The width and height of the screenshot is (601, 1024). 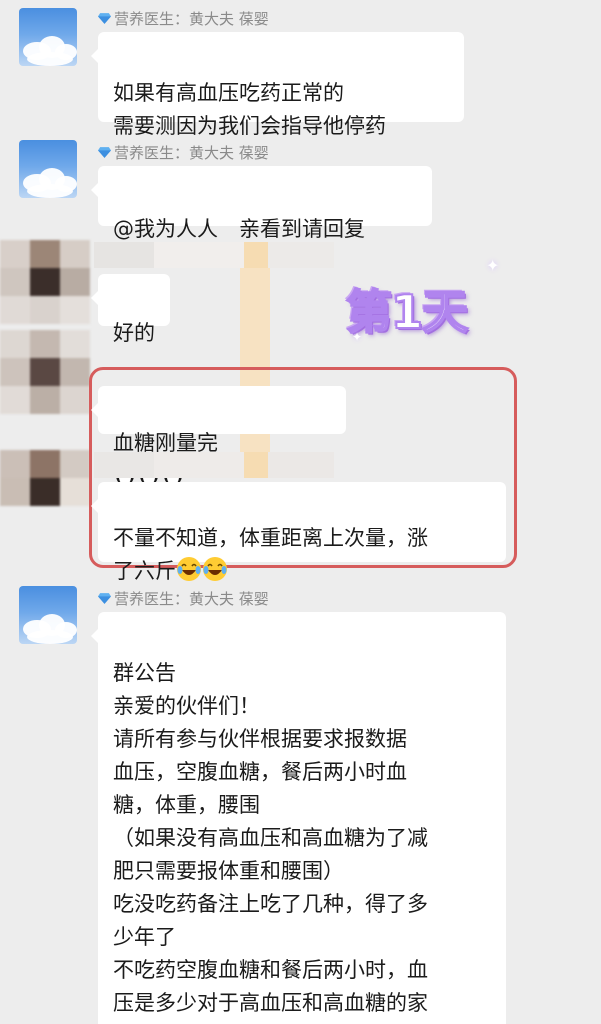 What do you see at coordinates (134, 333) in the screenshot?
I see `message-text: 好的` at bounding box center [134, 333].